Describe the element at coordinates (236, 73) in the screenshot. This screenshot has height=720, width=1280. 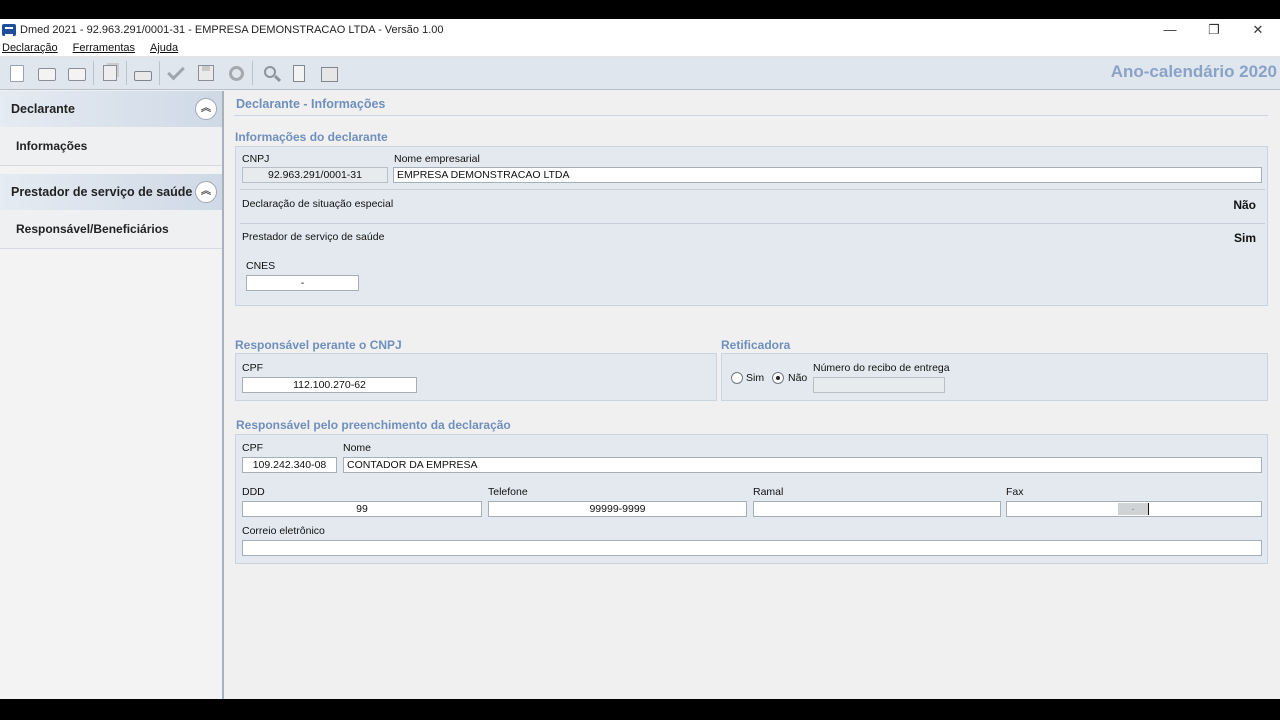
I see `settings-button` at that location.